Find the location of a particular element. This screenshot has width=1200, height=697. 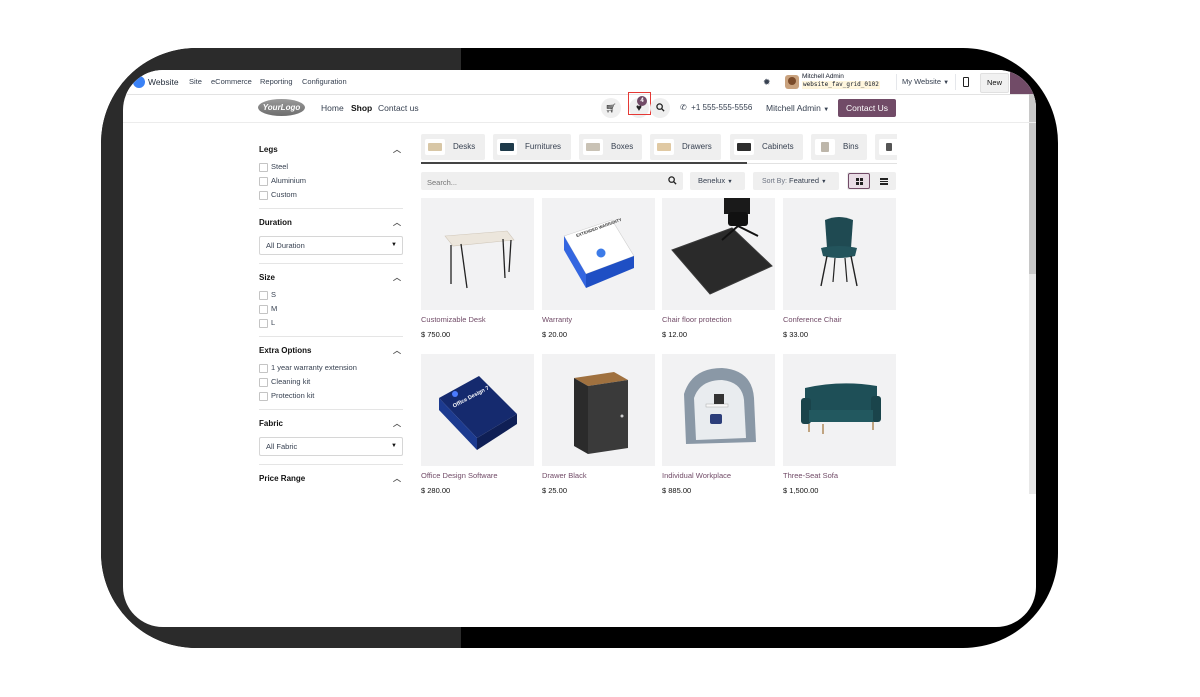

caret-down-icon: ▼ is located at coordinates (826, 110).